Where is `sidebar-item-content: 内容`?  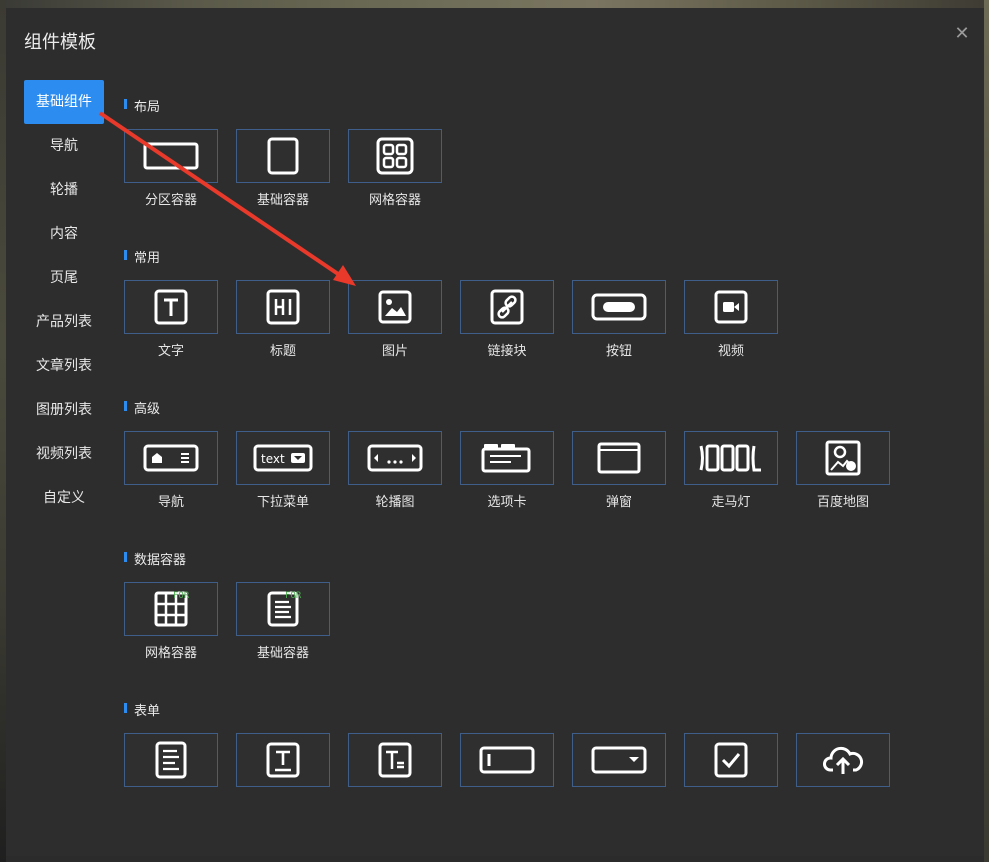
sidebar-item-content: 内容 is located at coordinates (64, 234).